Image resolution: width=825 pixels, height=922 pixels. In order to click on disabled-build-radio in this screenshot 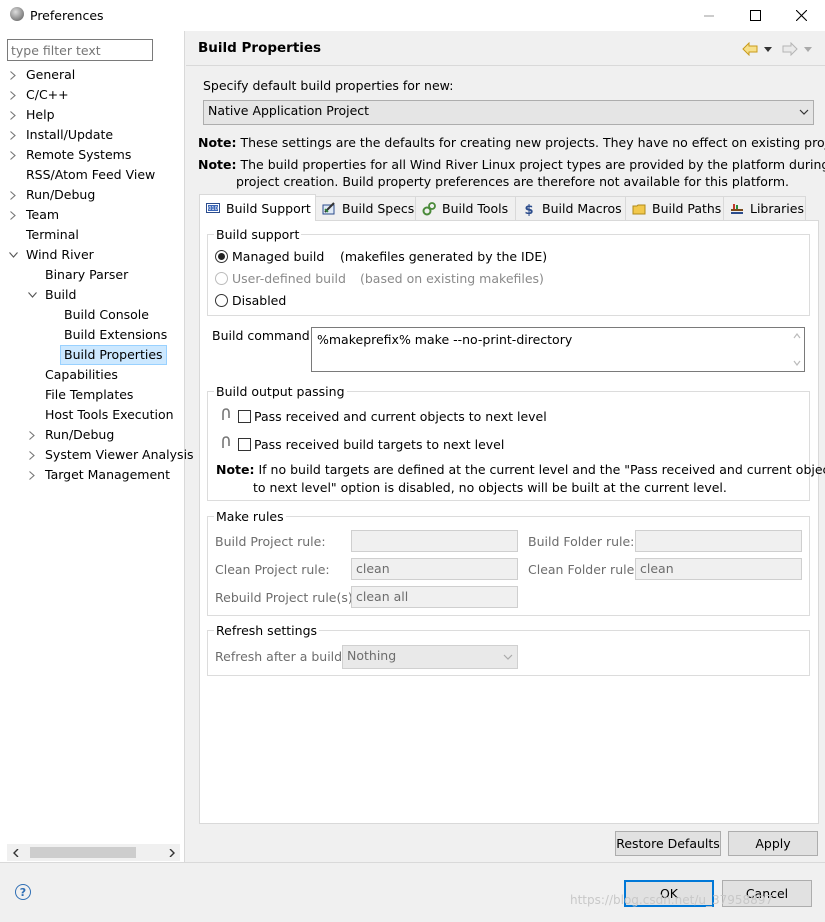, I will do `click(221, 300)`.